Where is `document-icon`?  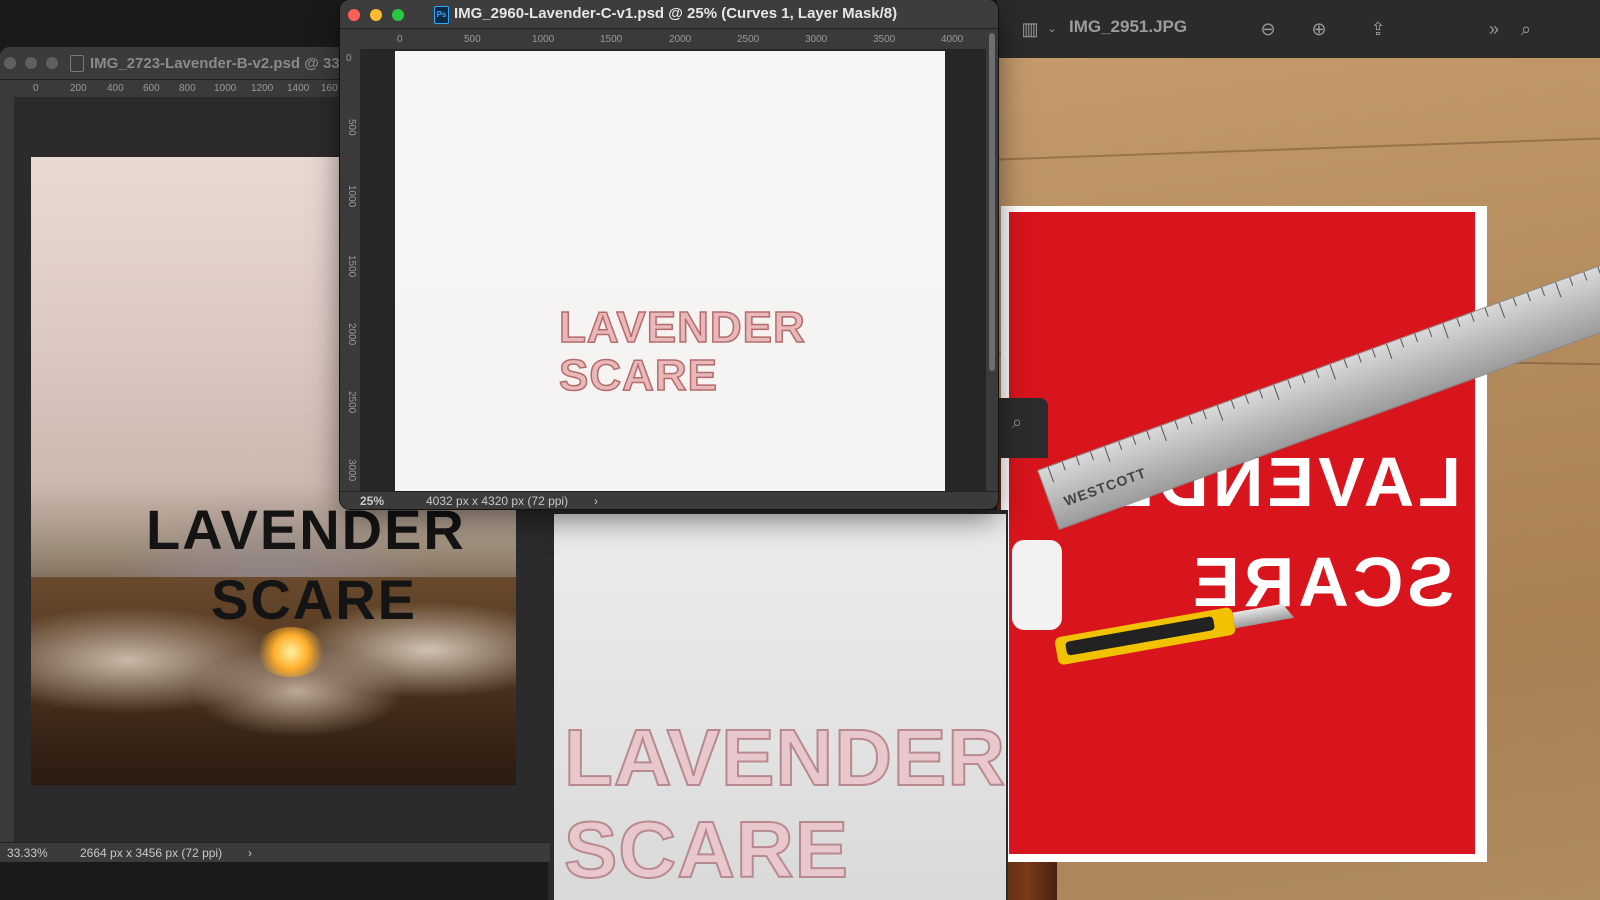
document-icon is located at coordinates (77, 63).